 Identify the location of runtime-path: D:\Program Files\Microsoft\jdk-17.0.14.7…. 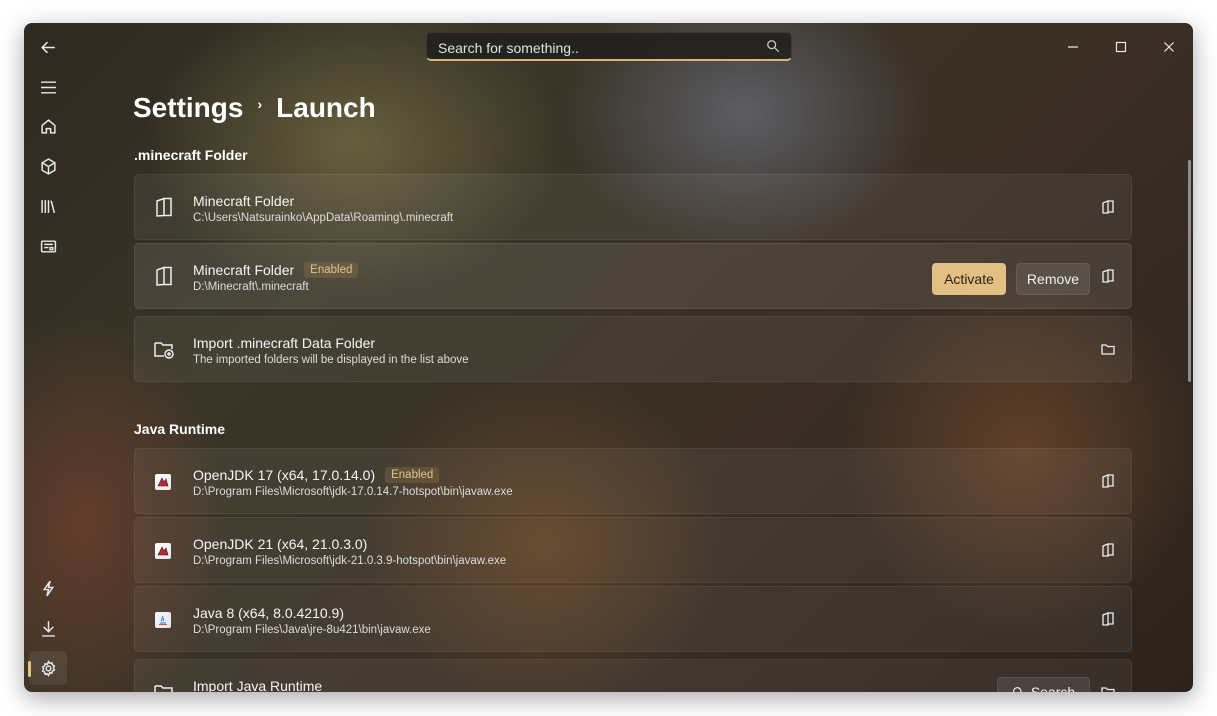
(353, 492).